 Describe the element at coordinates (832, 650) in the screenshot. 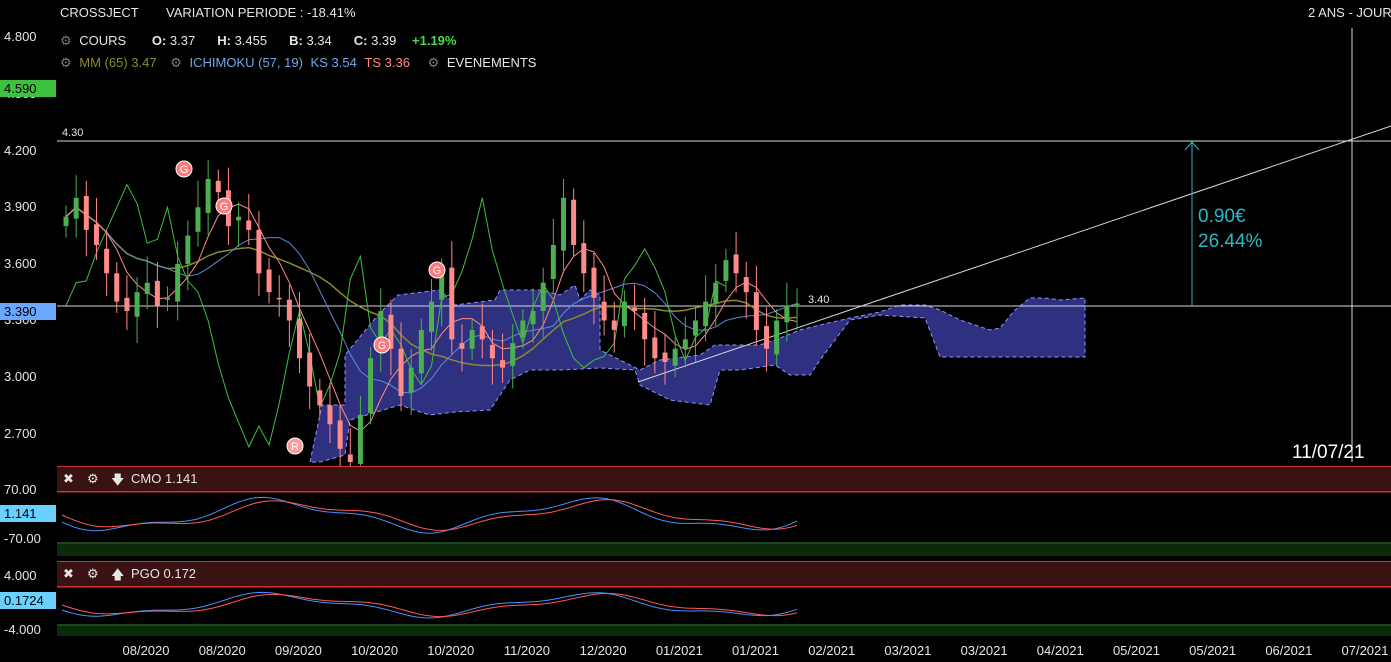

I see `date-tick: 02/2021` at that location.